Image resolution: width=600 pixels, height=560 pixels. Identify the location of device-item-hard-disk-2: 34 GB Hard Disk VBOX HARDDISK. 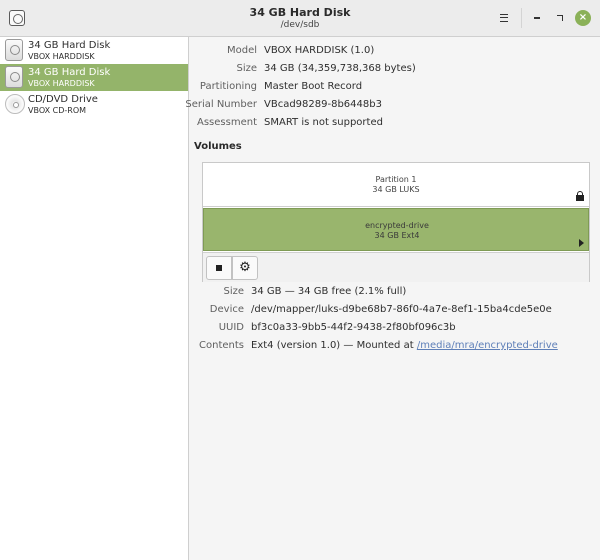
(94, 77).